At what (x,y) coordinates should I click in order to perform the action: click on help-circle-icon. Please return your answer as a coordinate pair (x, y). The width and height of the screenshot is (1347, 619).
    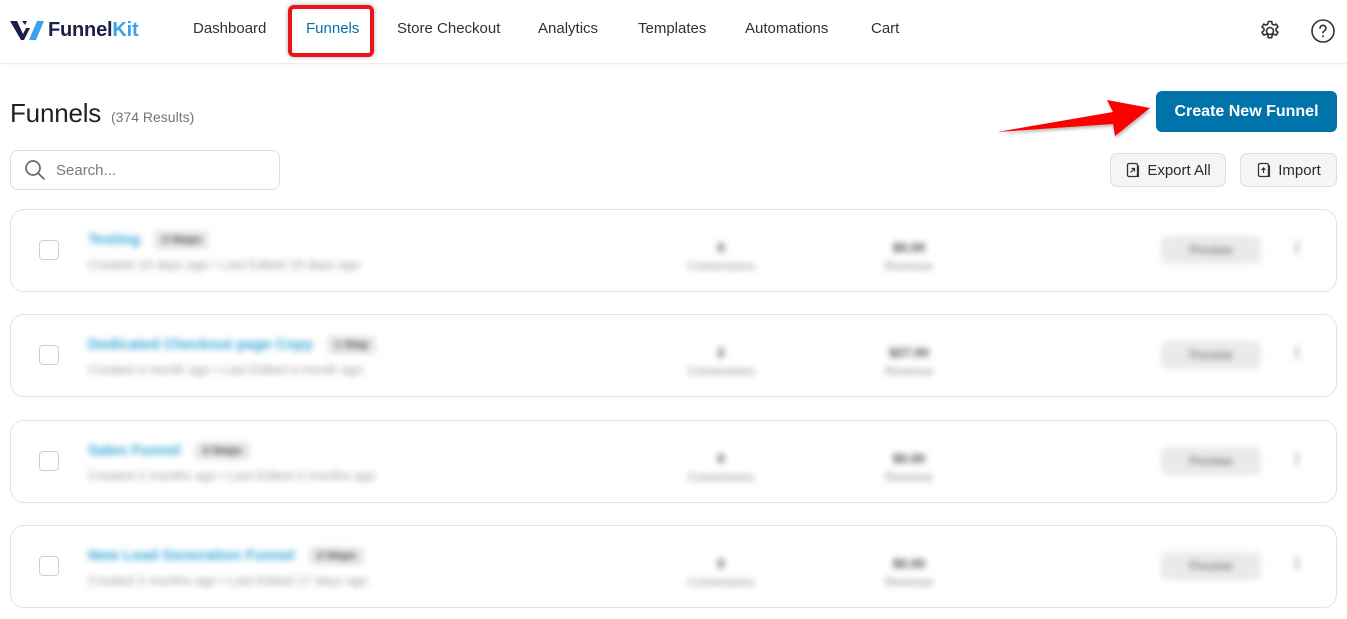
    Looking at the image, I should click on (1323, 31).